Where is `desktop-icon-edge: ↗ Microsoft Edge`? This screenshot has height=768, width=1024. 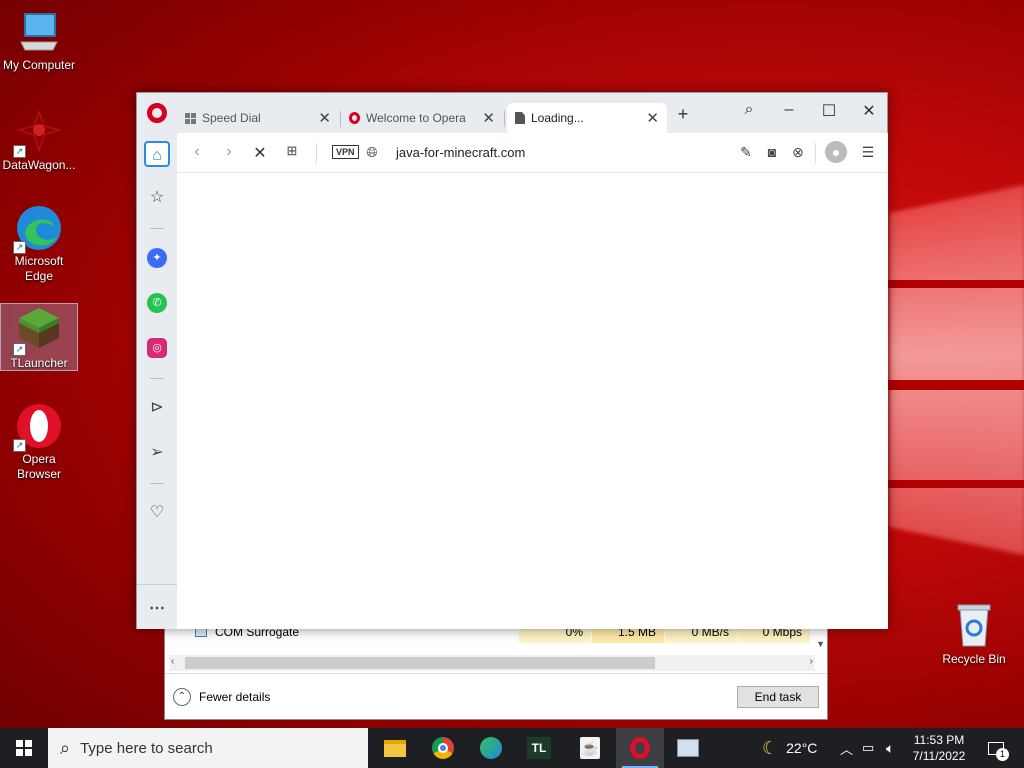 desktop-icon-edge: ↗ Microsoft Edge is located at coordinates (39, 244).